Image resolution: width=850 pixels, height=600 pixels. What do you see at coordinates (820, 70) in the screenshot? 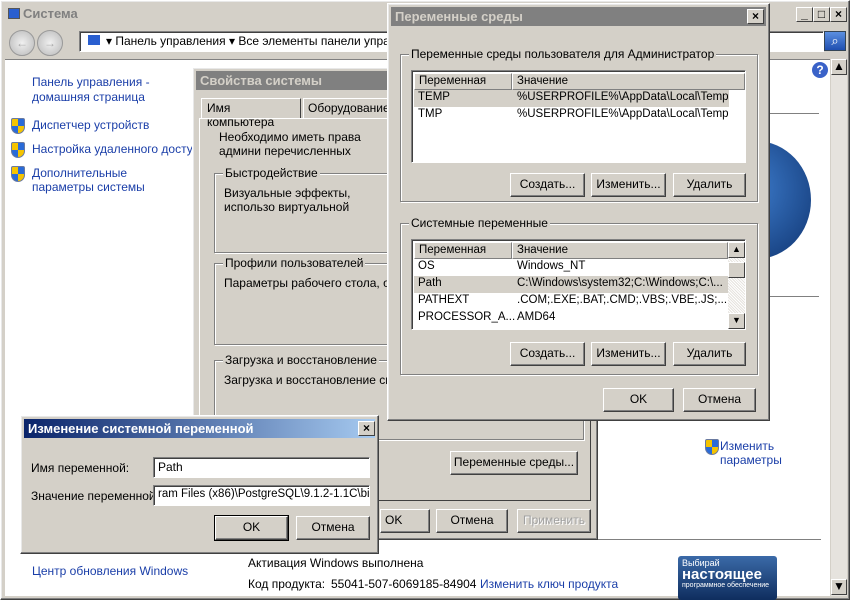
I see `help-icon: ?` at bounding box center [820, 70].